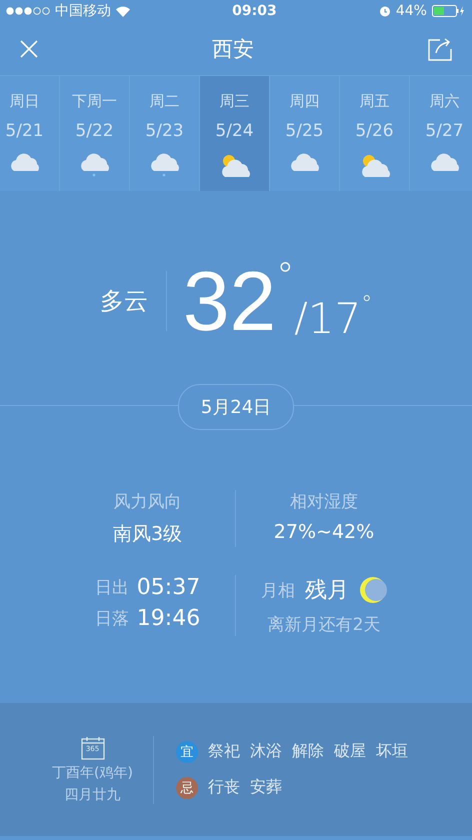 This screenshot has height=840, width=472. I want to click on almanac-item: 安葬, so click(266, 787).